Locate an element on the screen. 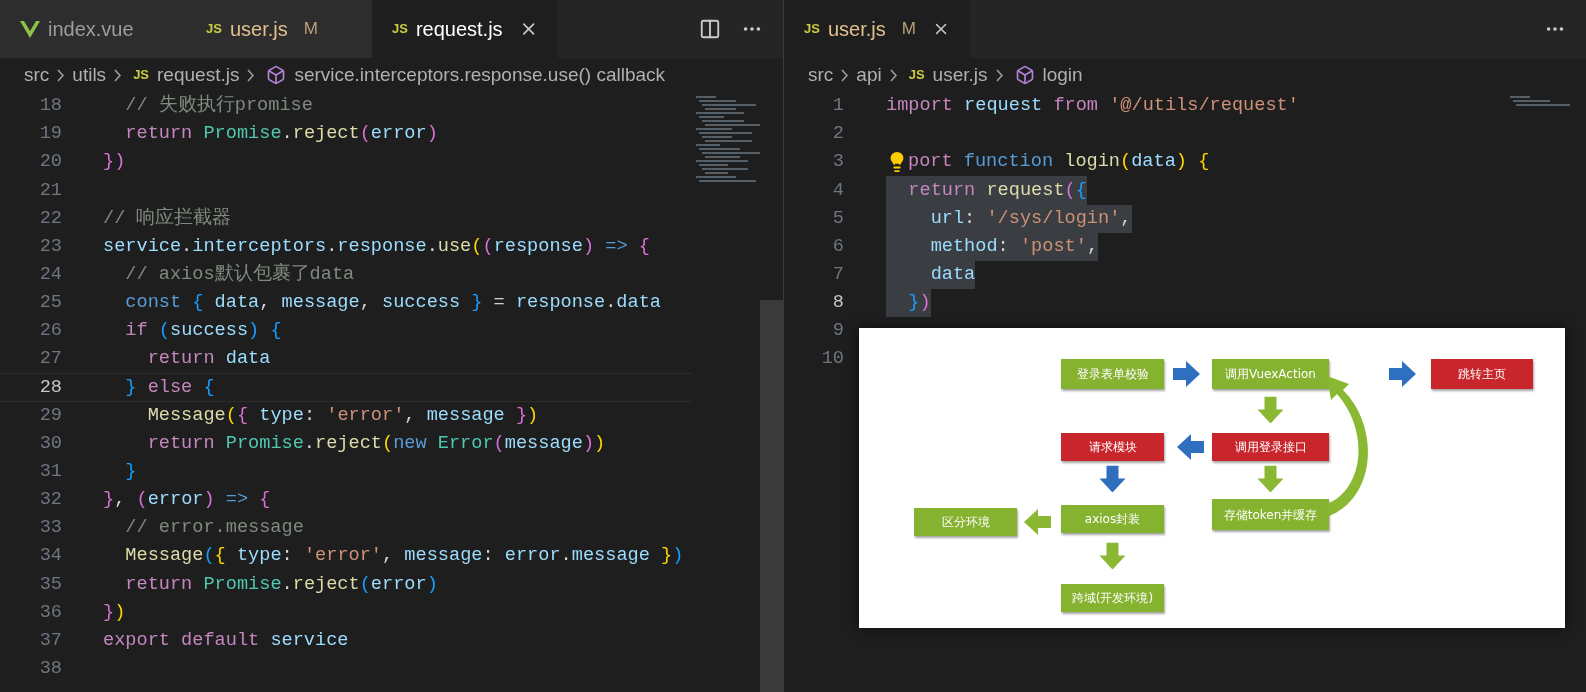  line-number: 25 is located at coordinates (50, 303).